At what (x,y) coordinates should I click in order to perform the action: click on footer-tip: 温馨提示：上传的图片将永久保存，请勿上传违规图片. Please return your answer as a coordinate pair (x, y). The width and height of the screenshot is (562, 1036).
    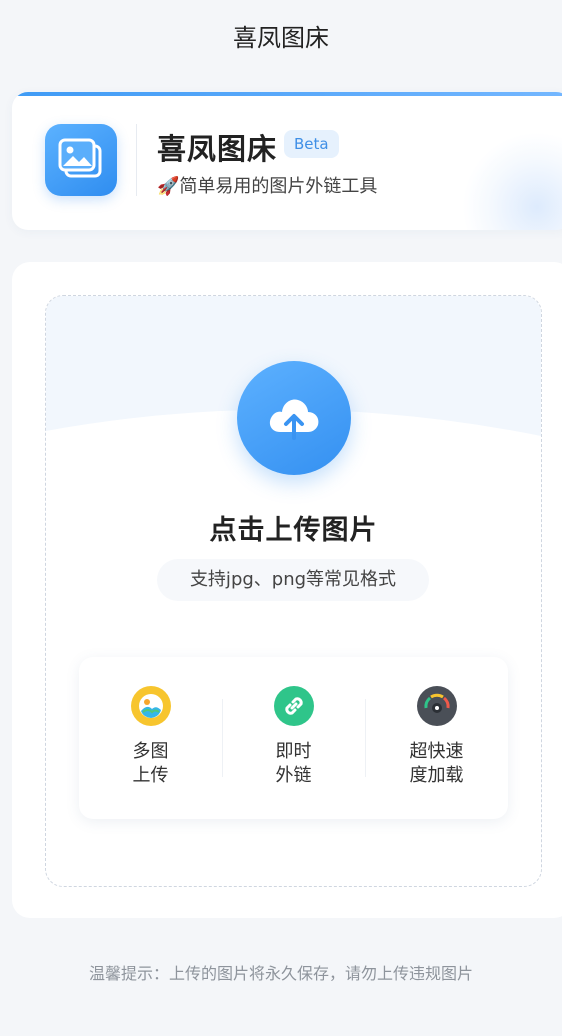
    Looking at the image, I should click on (280, 973).